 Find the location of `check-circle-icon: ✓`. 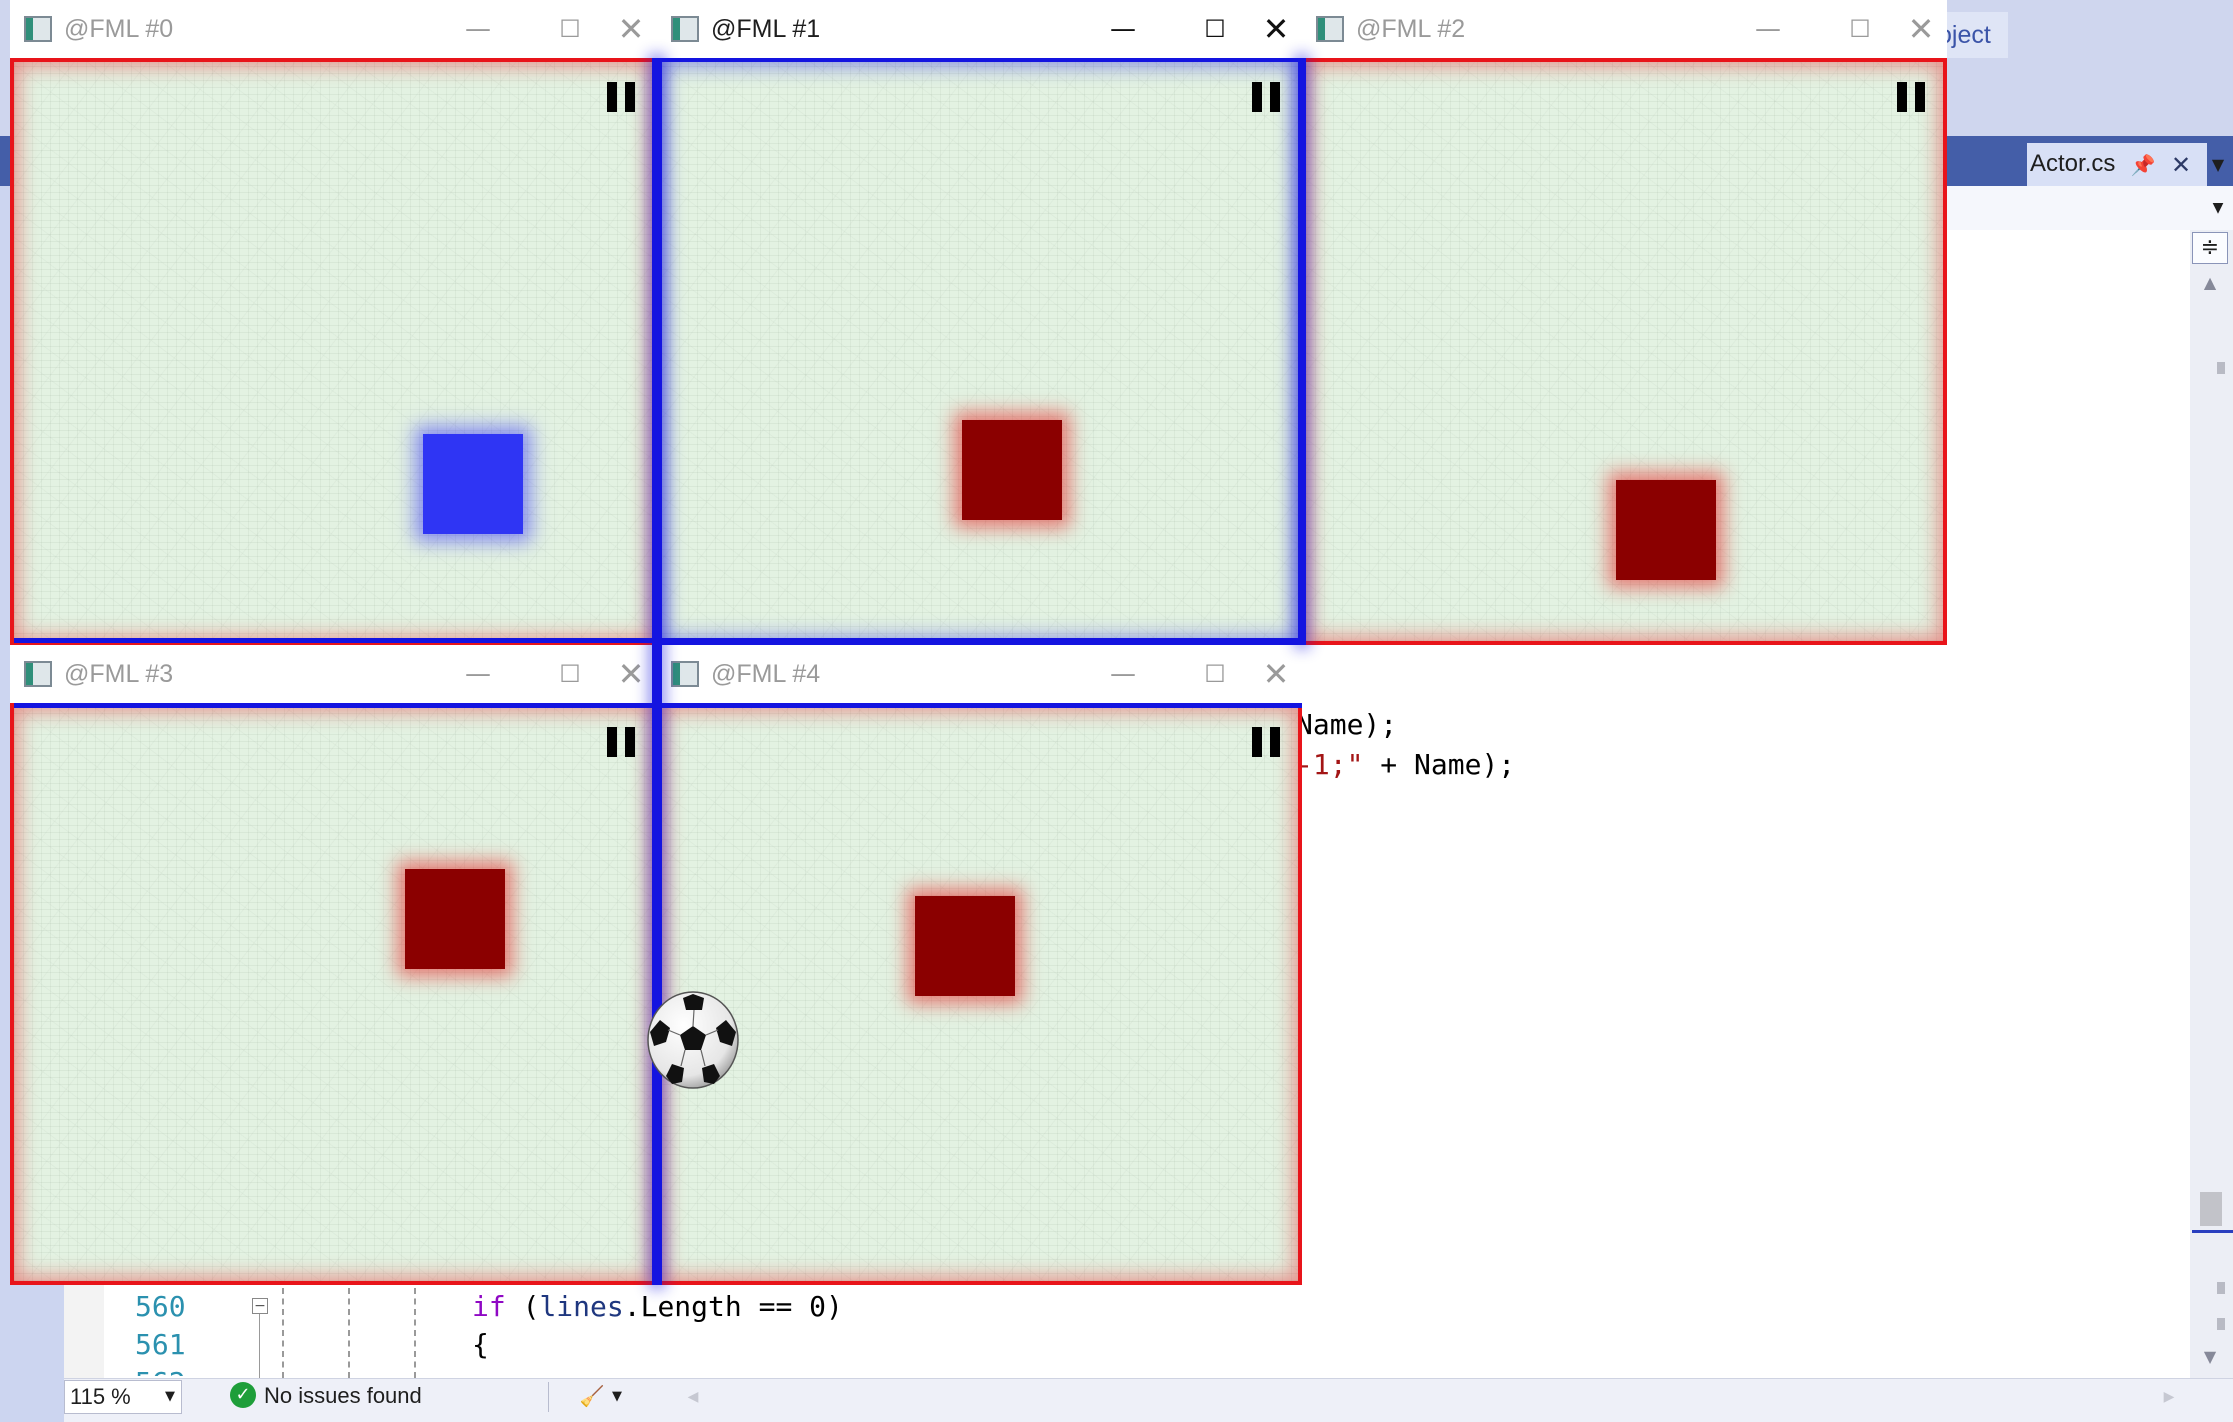

check-circle-icon: ✓ is located at coordinates (243, 1395).